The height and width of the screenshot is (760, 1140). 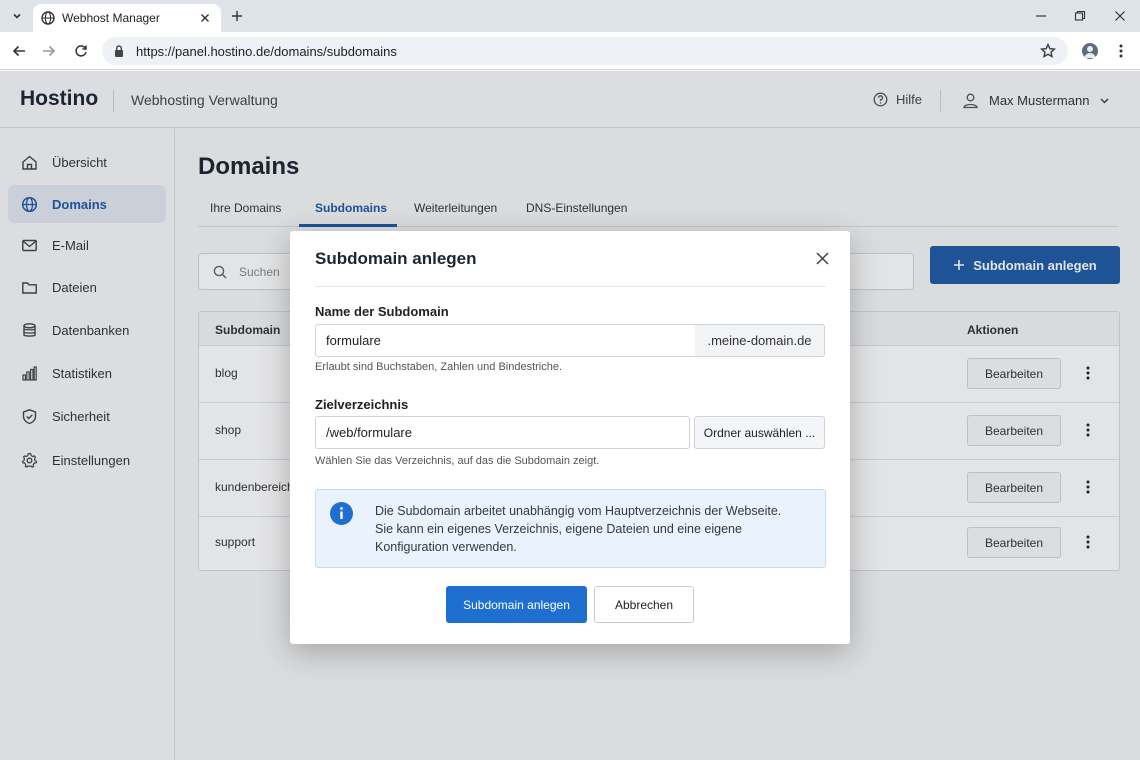 What do you see at coordinates (81, 51) in the screenshot?
I see `reload-icon` at bounding box center [81, 51].